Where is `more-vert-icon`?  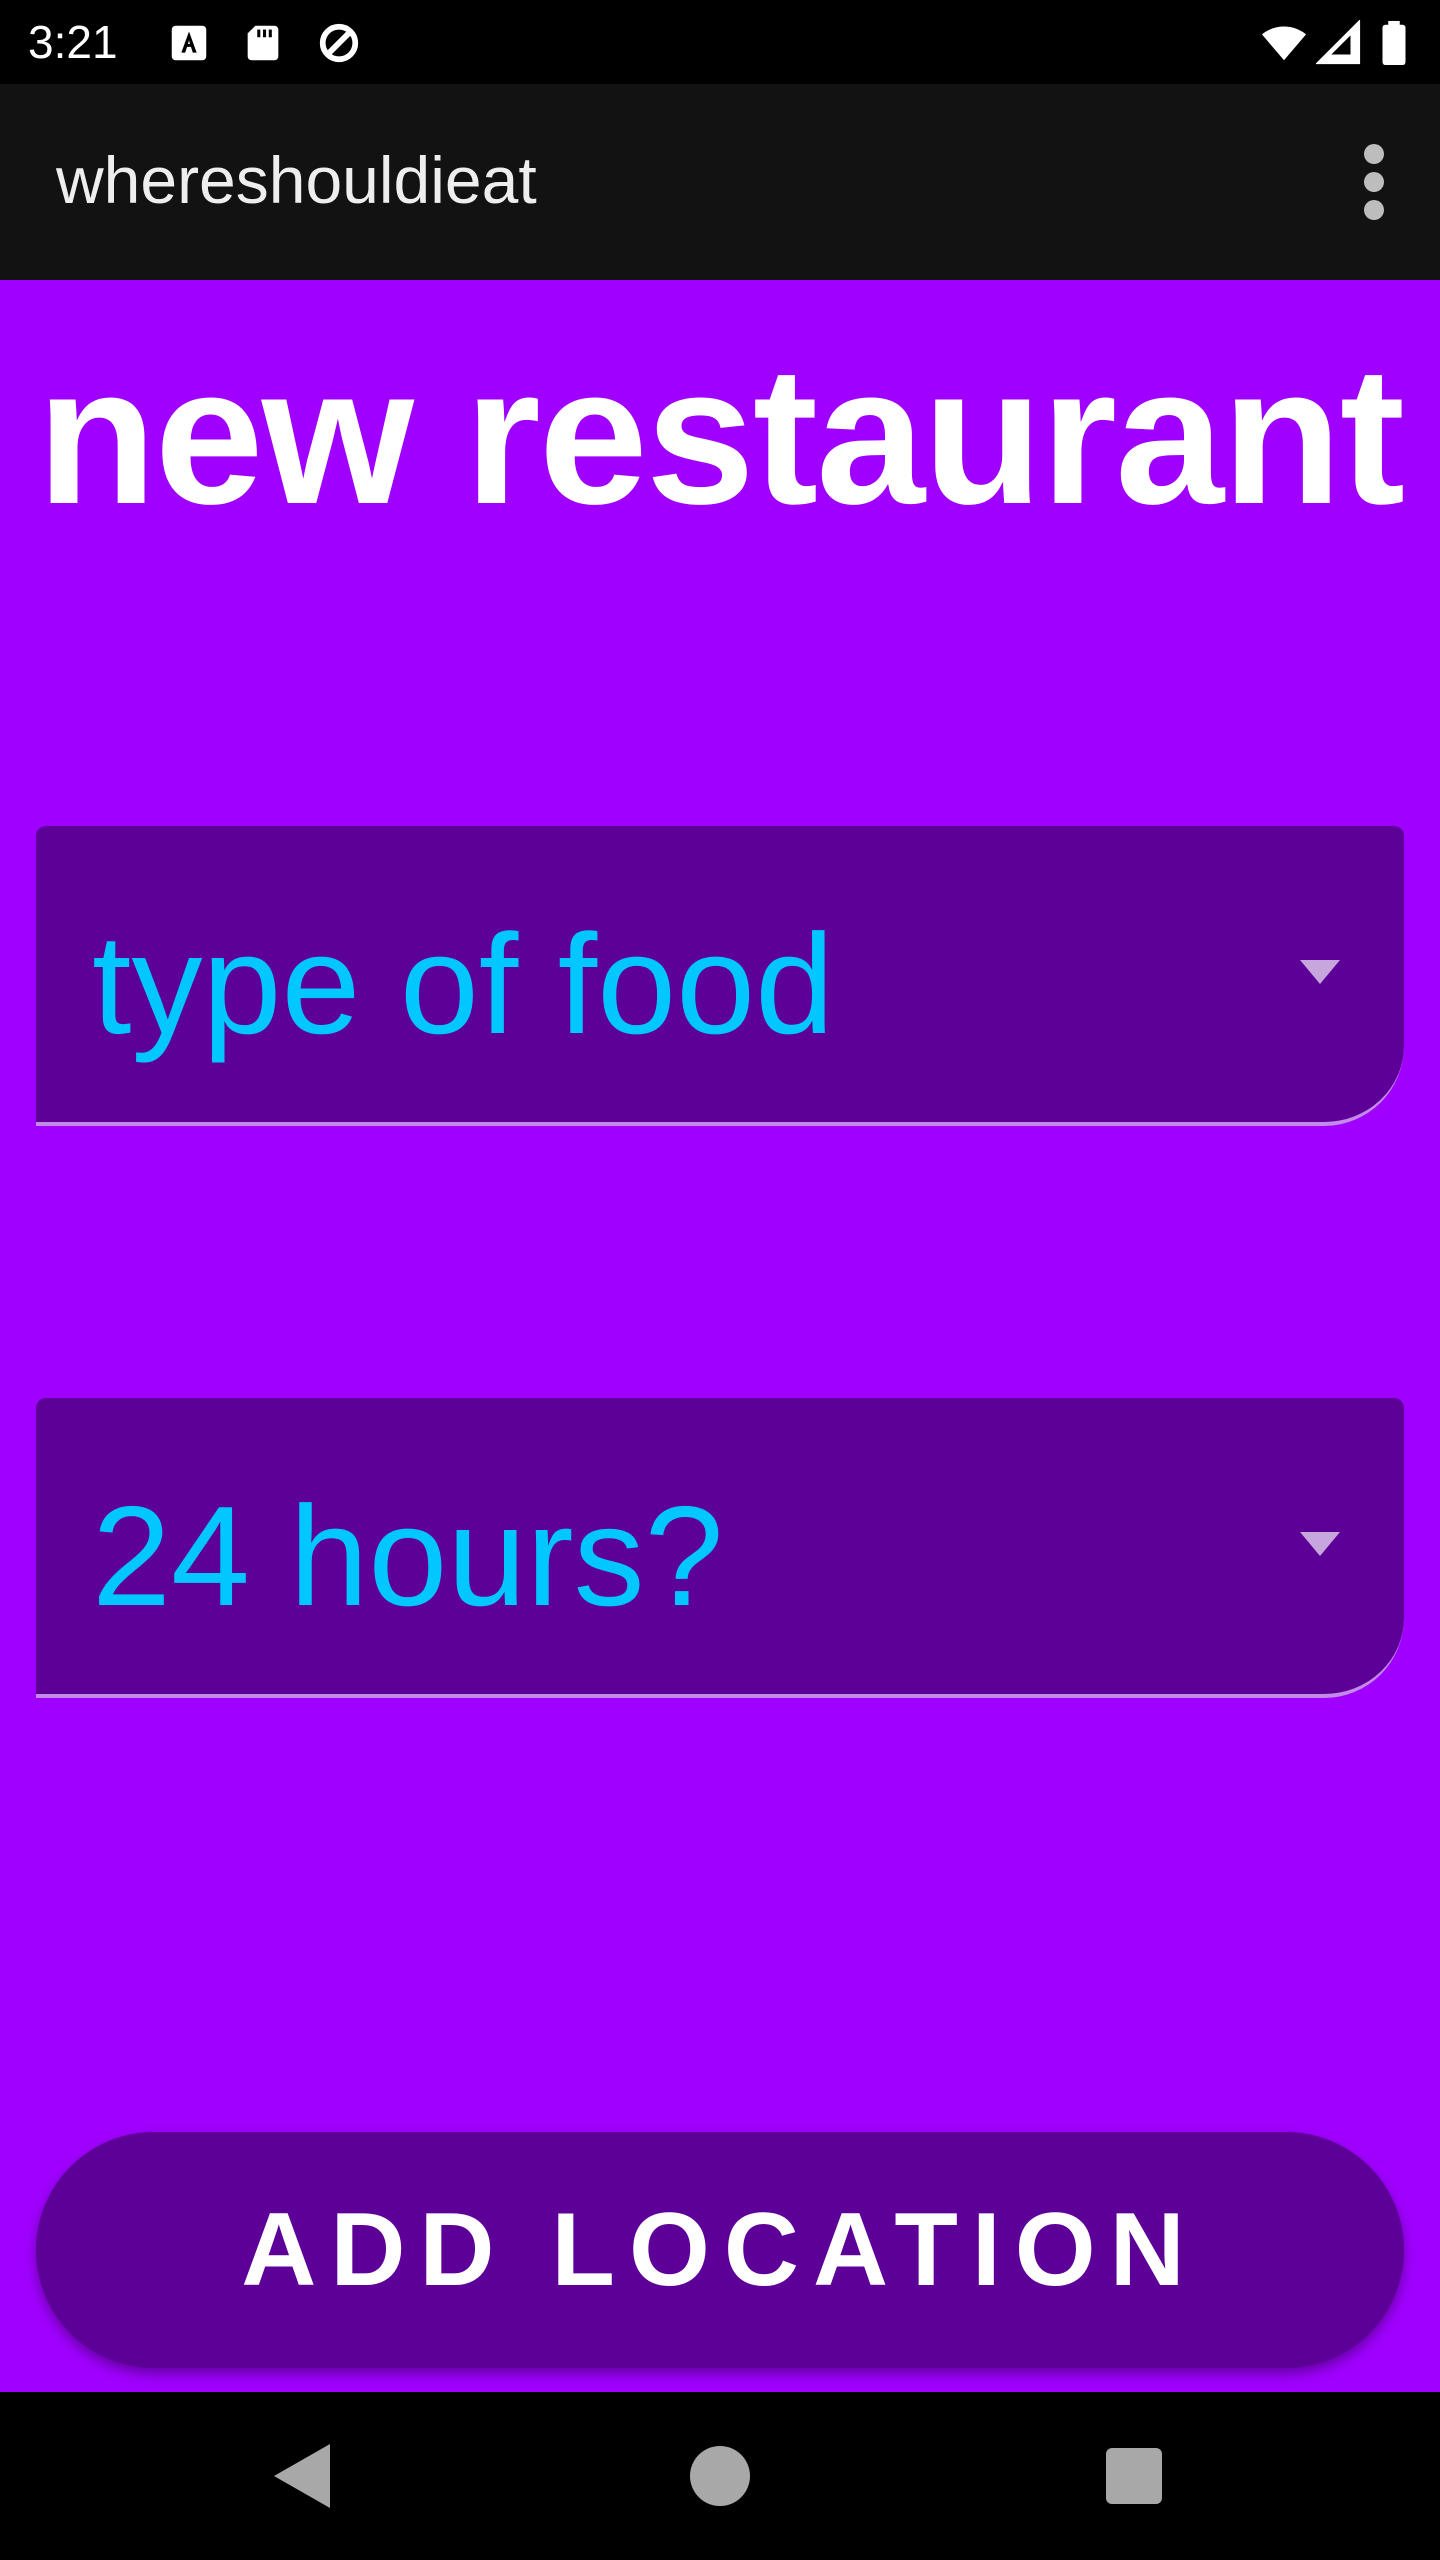 more-vert-icon is located at coordinates (1374, 182).